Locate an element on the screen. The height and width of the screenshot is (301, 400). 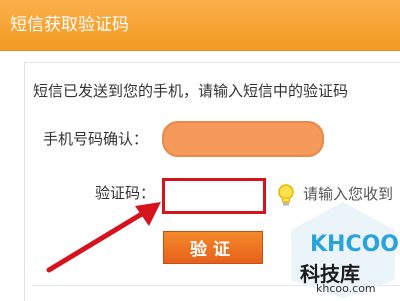
red-arrow-icon is located at coordinates (103, 237).